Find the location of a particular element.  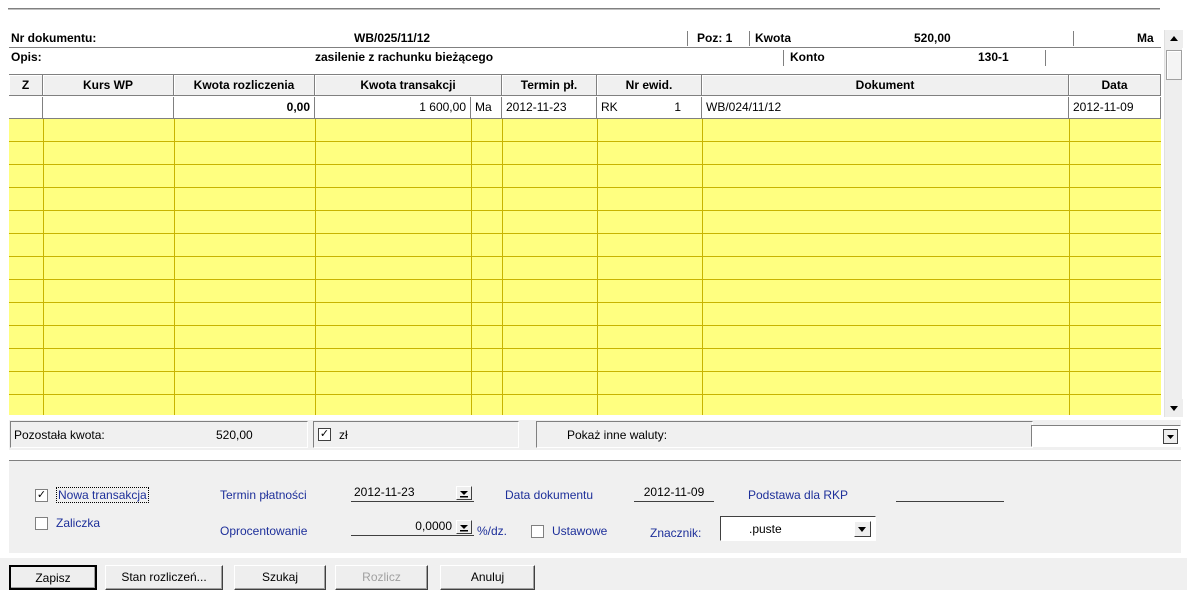

termin-platnosci-field: 2012-11-23 is located at coordinates (412, 493).